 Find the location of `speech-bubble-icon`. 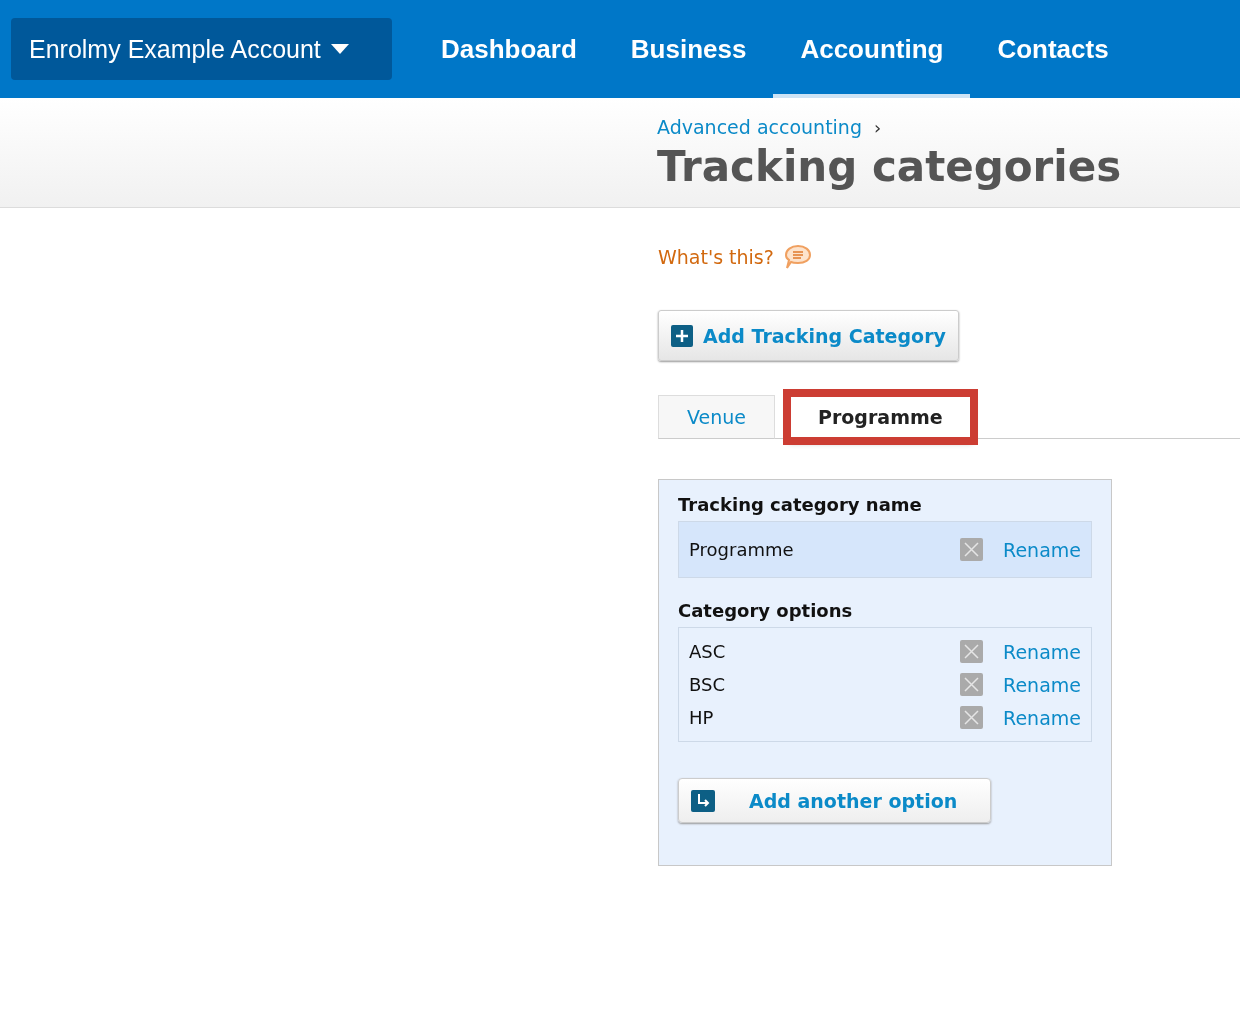

speech-bubble-icon is located at coordinates (797, 257).